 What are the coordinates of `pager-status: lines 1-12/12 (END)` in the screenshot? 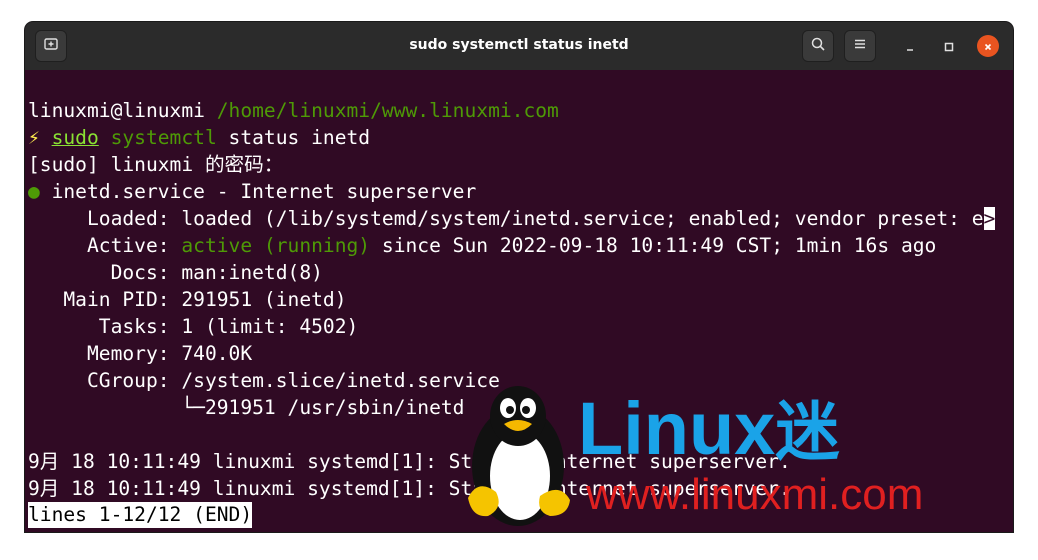 It's located at (140, 515).